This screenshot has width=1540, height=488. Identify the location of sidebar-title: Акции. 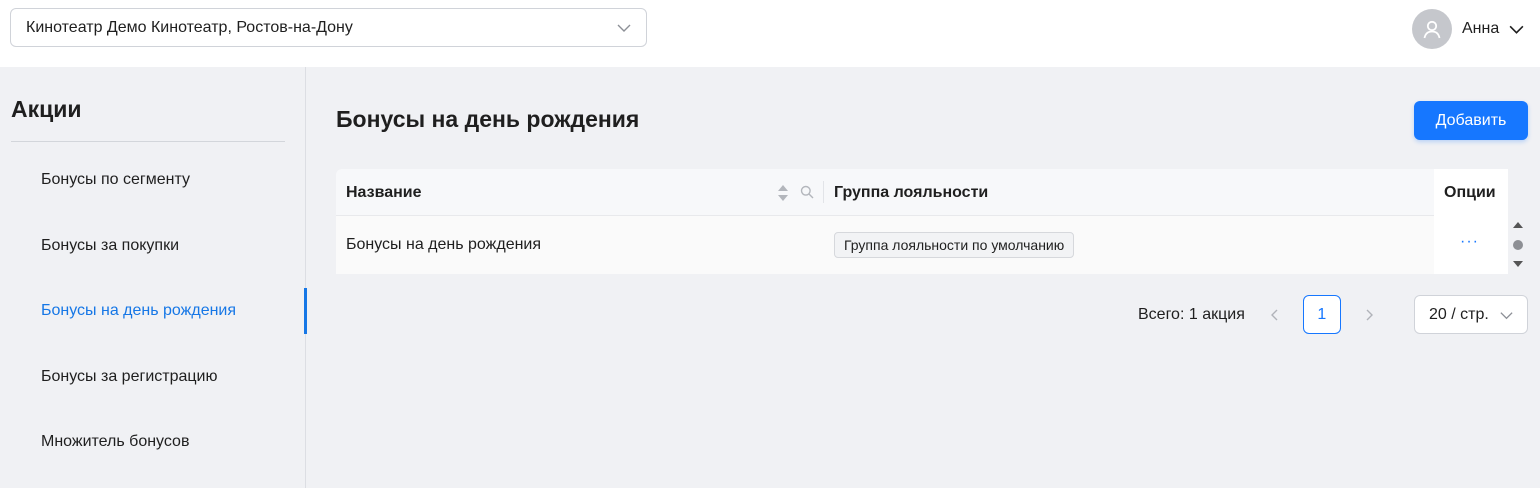
(46, 109).